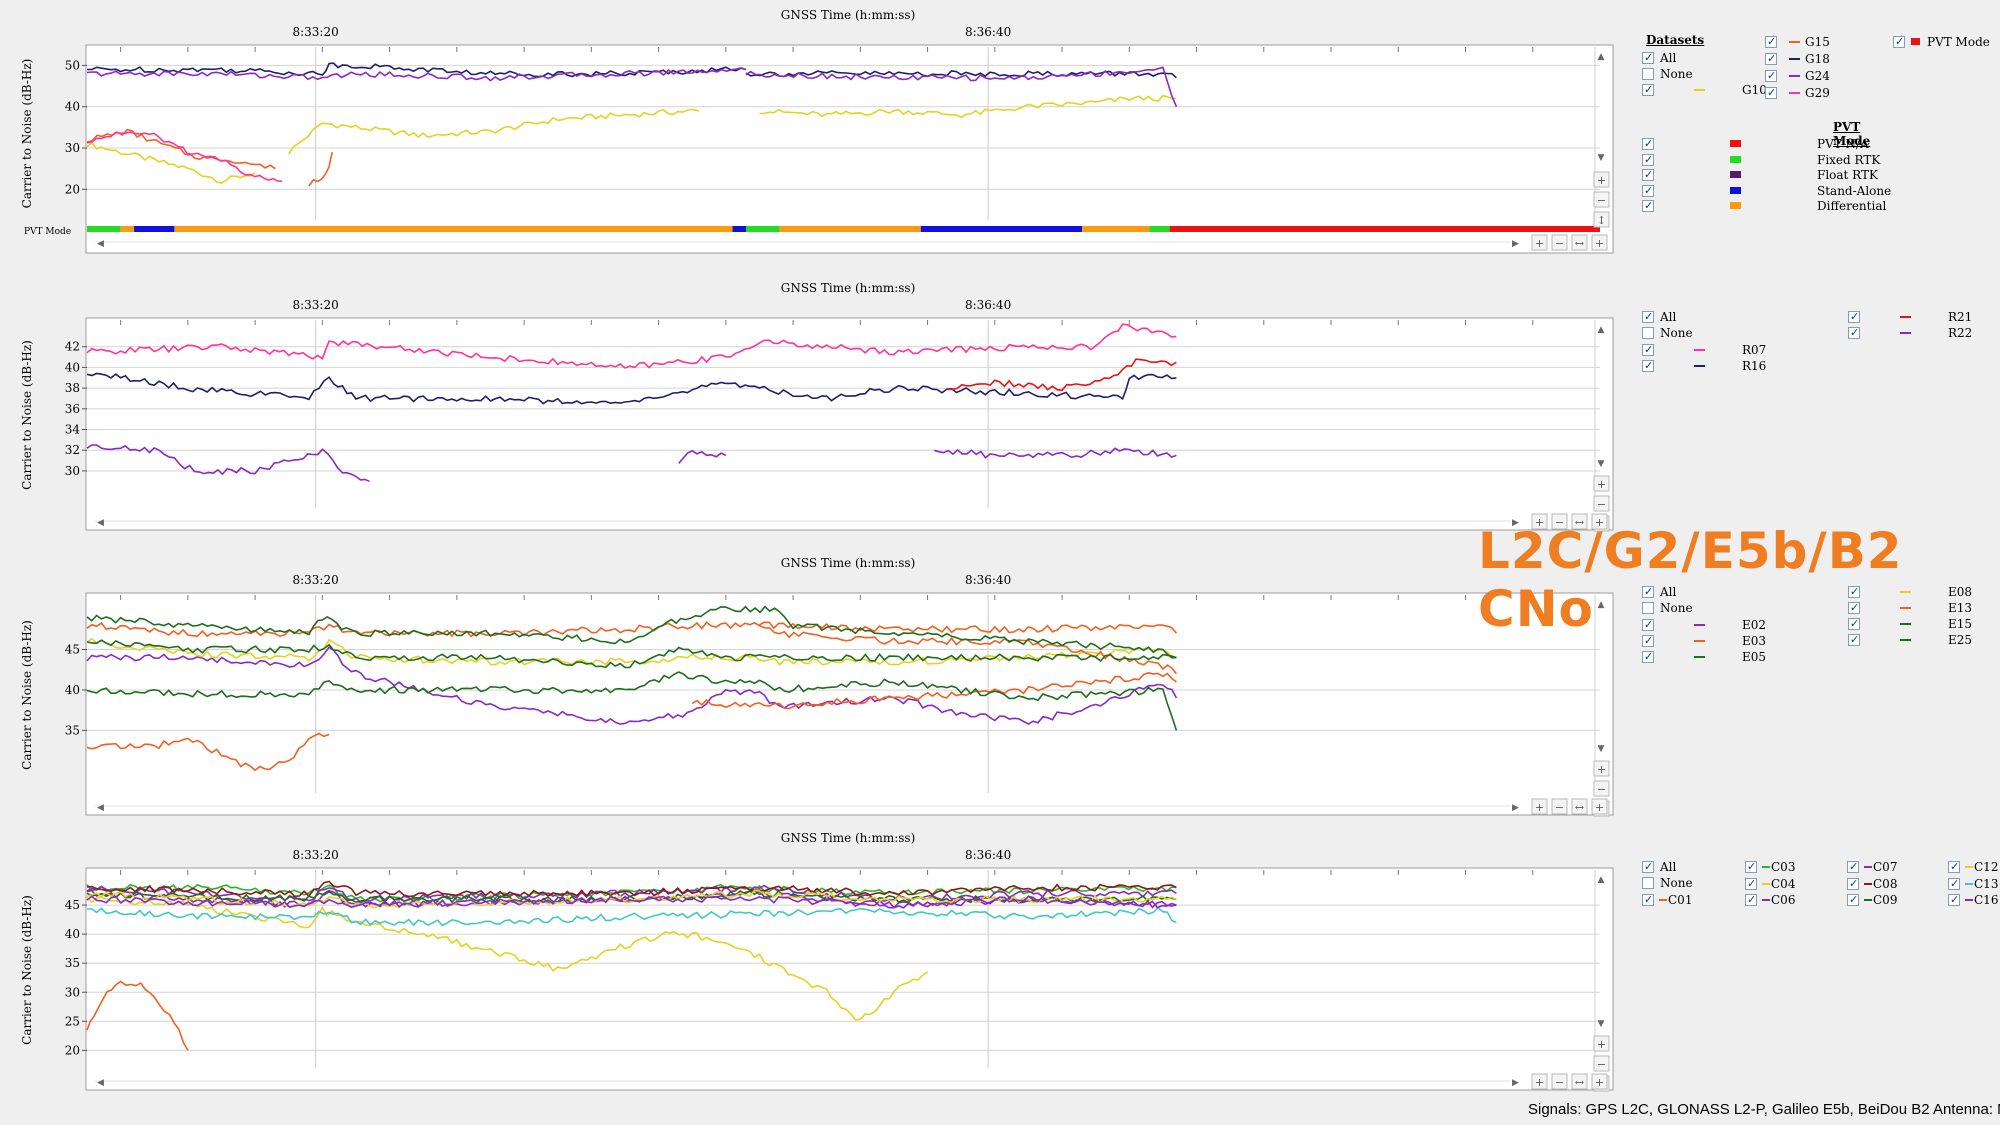 The width and height of the screenshot is (2000, 1125). What do you see at coordinates (1601, 220) in the screenshot?
I see `zoom-control-v-icon: ↕` at bounding box center [1601, 220].